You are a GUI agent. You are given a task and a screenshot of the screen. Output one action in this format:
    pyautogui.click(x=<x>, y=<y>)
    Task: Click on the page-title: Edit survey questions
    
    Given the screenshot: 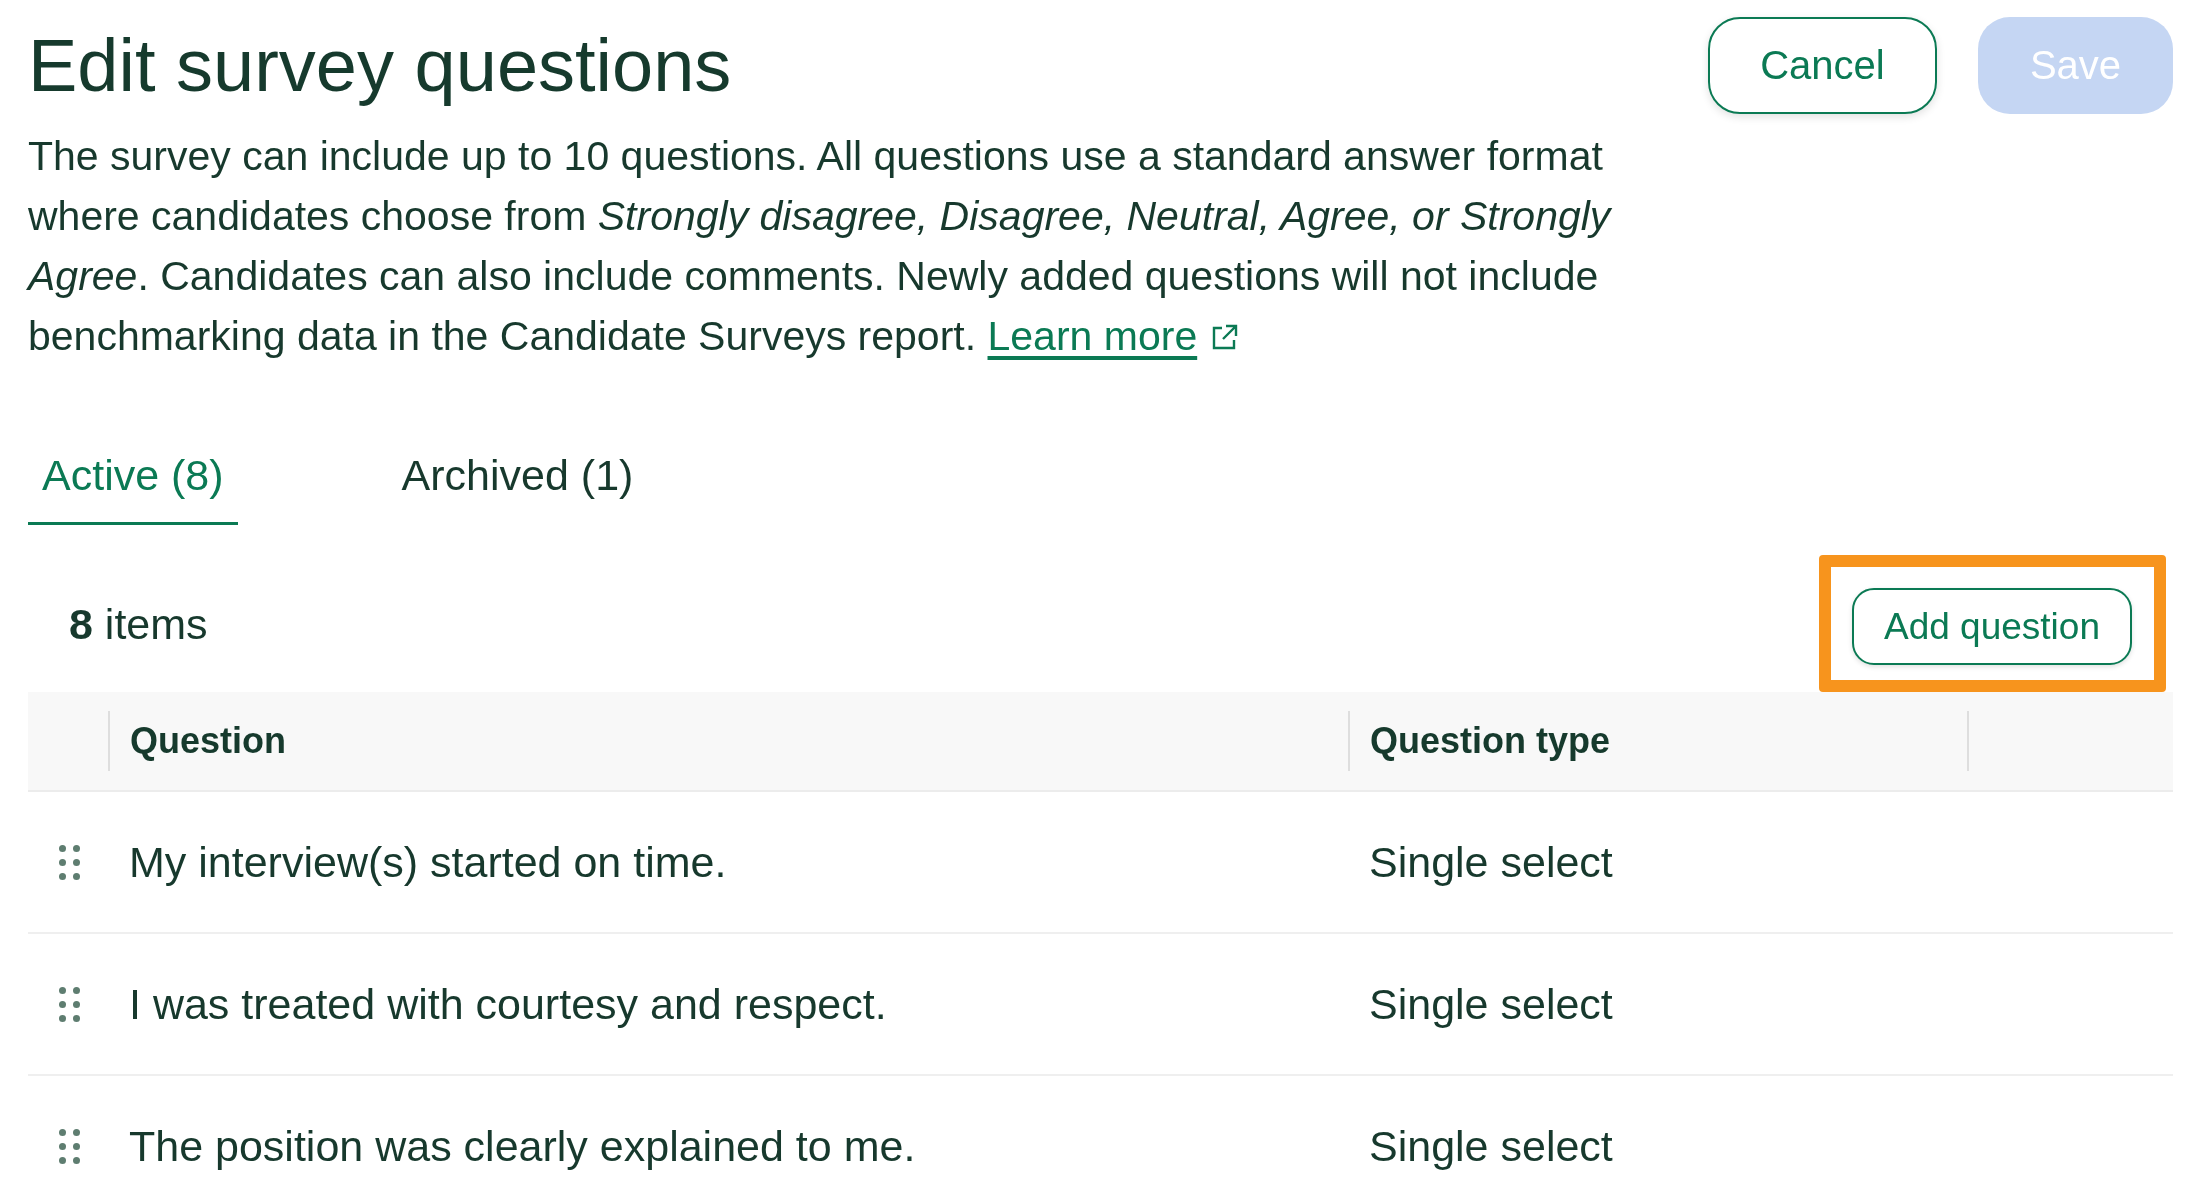 What is the action you would take?
    pyautogui.click(x=380, y=66)
    